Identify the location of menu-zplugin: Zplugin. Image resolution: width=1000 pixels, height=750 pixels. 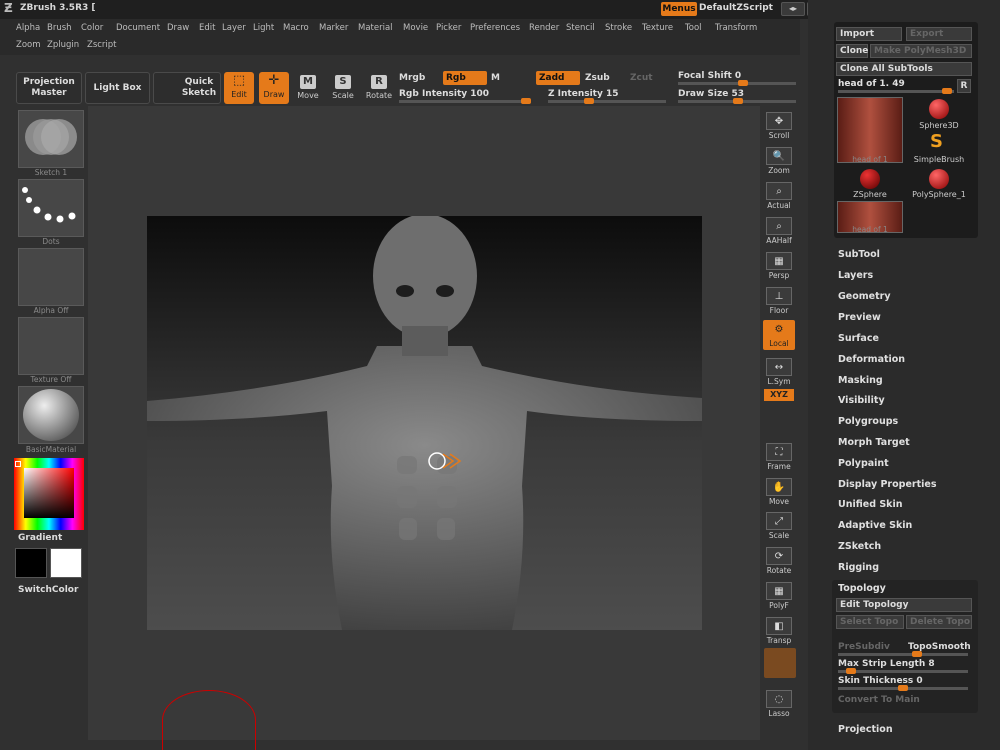
(63, 45).